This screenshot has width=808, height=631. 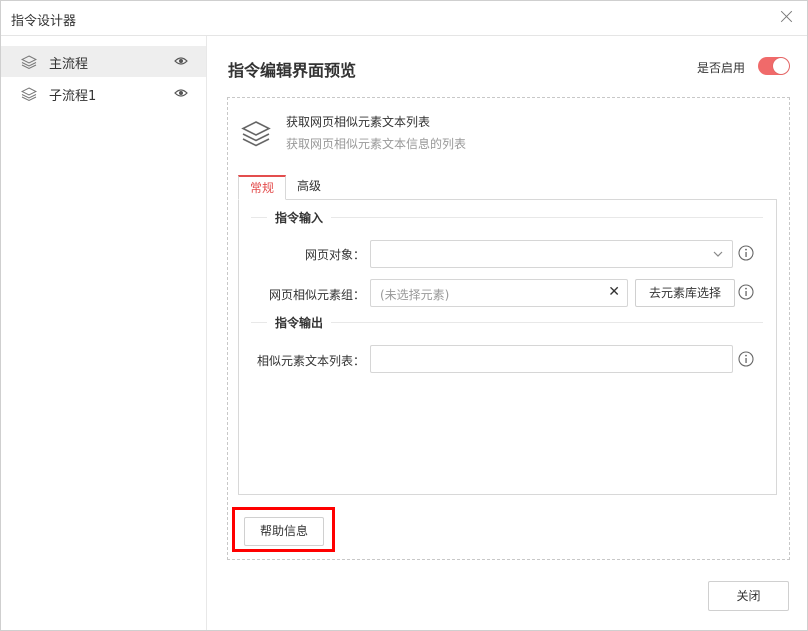 What do you see at coordinates (614, 292) in the screenshot?
I see `clear-icon: ✕` at bounding box center [614, 292].